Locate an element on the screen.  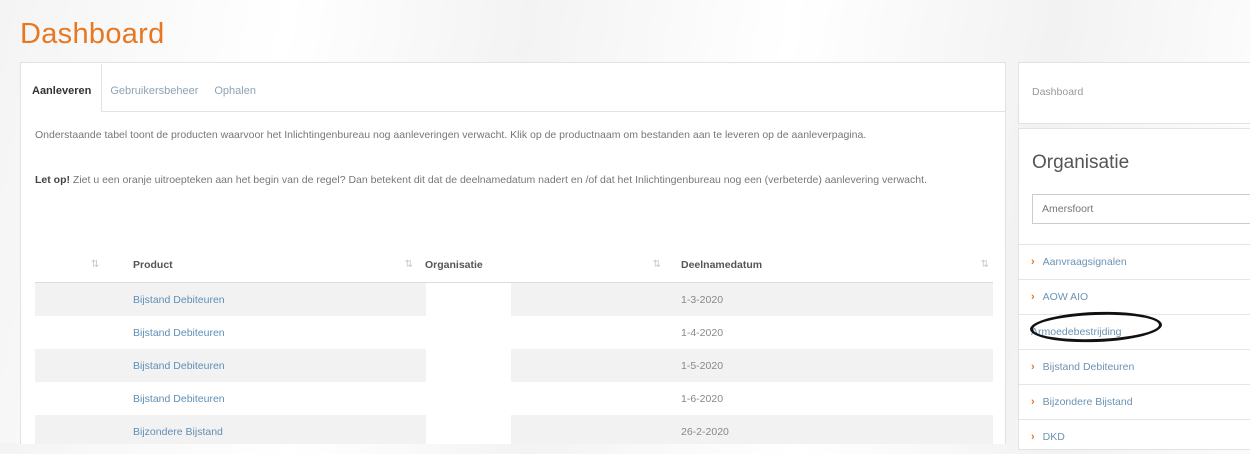
organisation-heading: Organisatie is located at coordinates (1081, 162).